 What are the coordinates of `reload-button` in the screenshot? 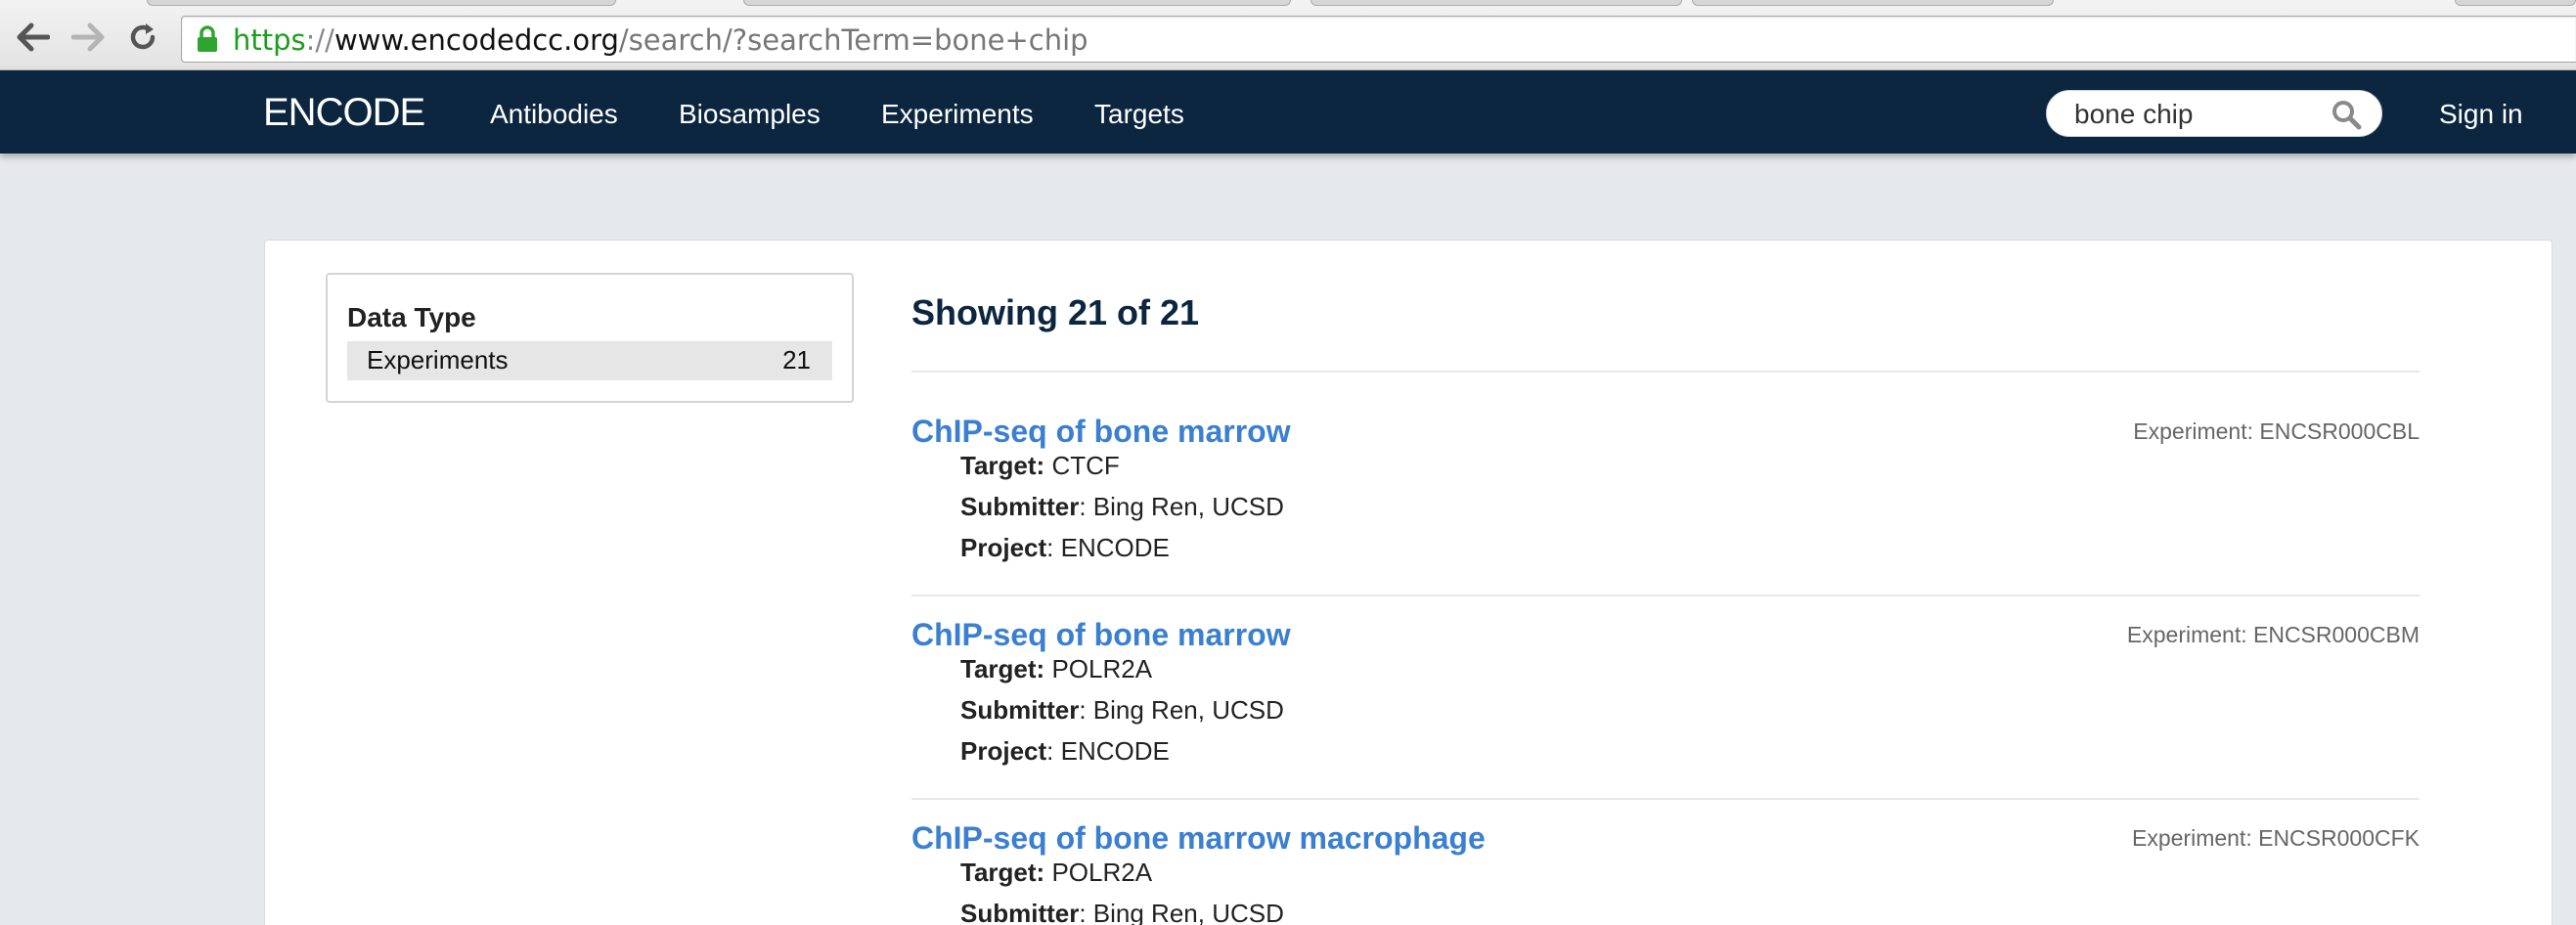 It's located at (142, 37).